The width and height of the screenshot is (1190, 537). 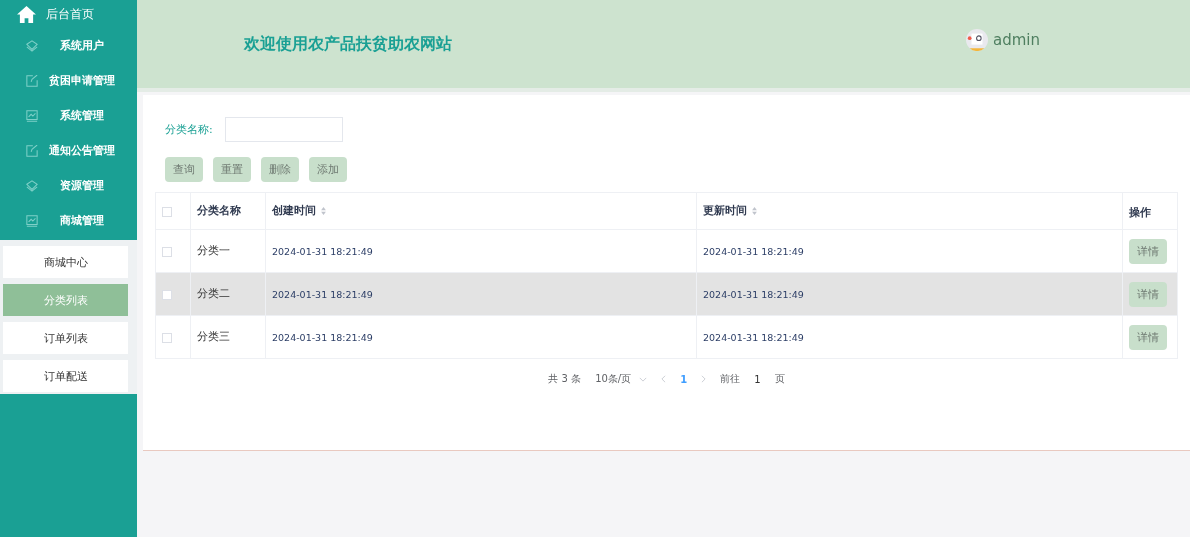 What do you see at coordinates (283, 129) in the screenshot?
I see `input-field` at bounding box center [283, 129].